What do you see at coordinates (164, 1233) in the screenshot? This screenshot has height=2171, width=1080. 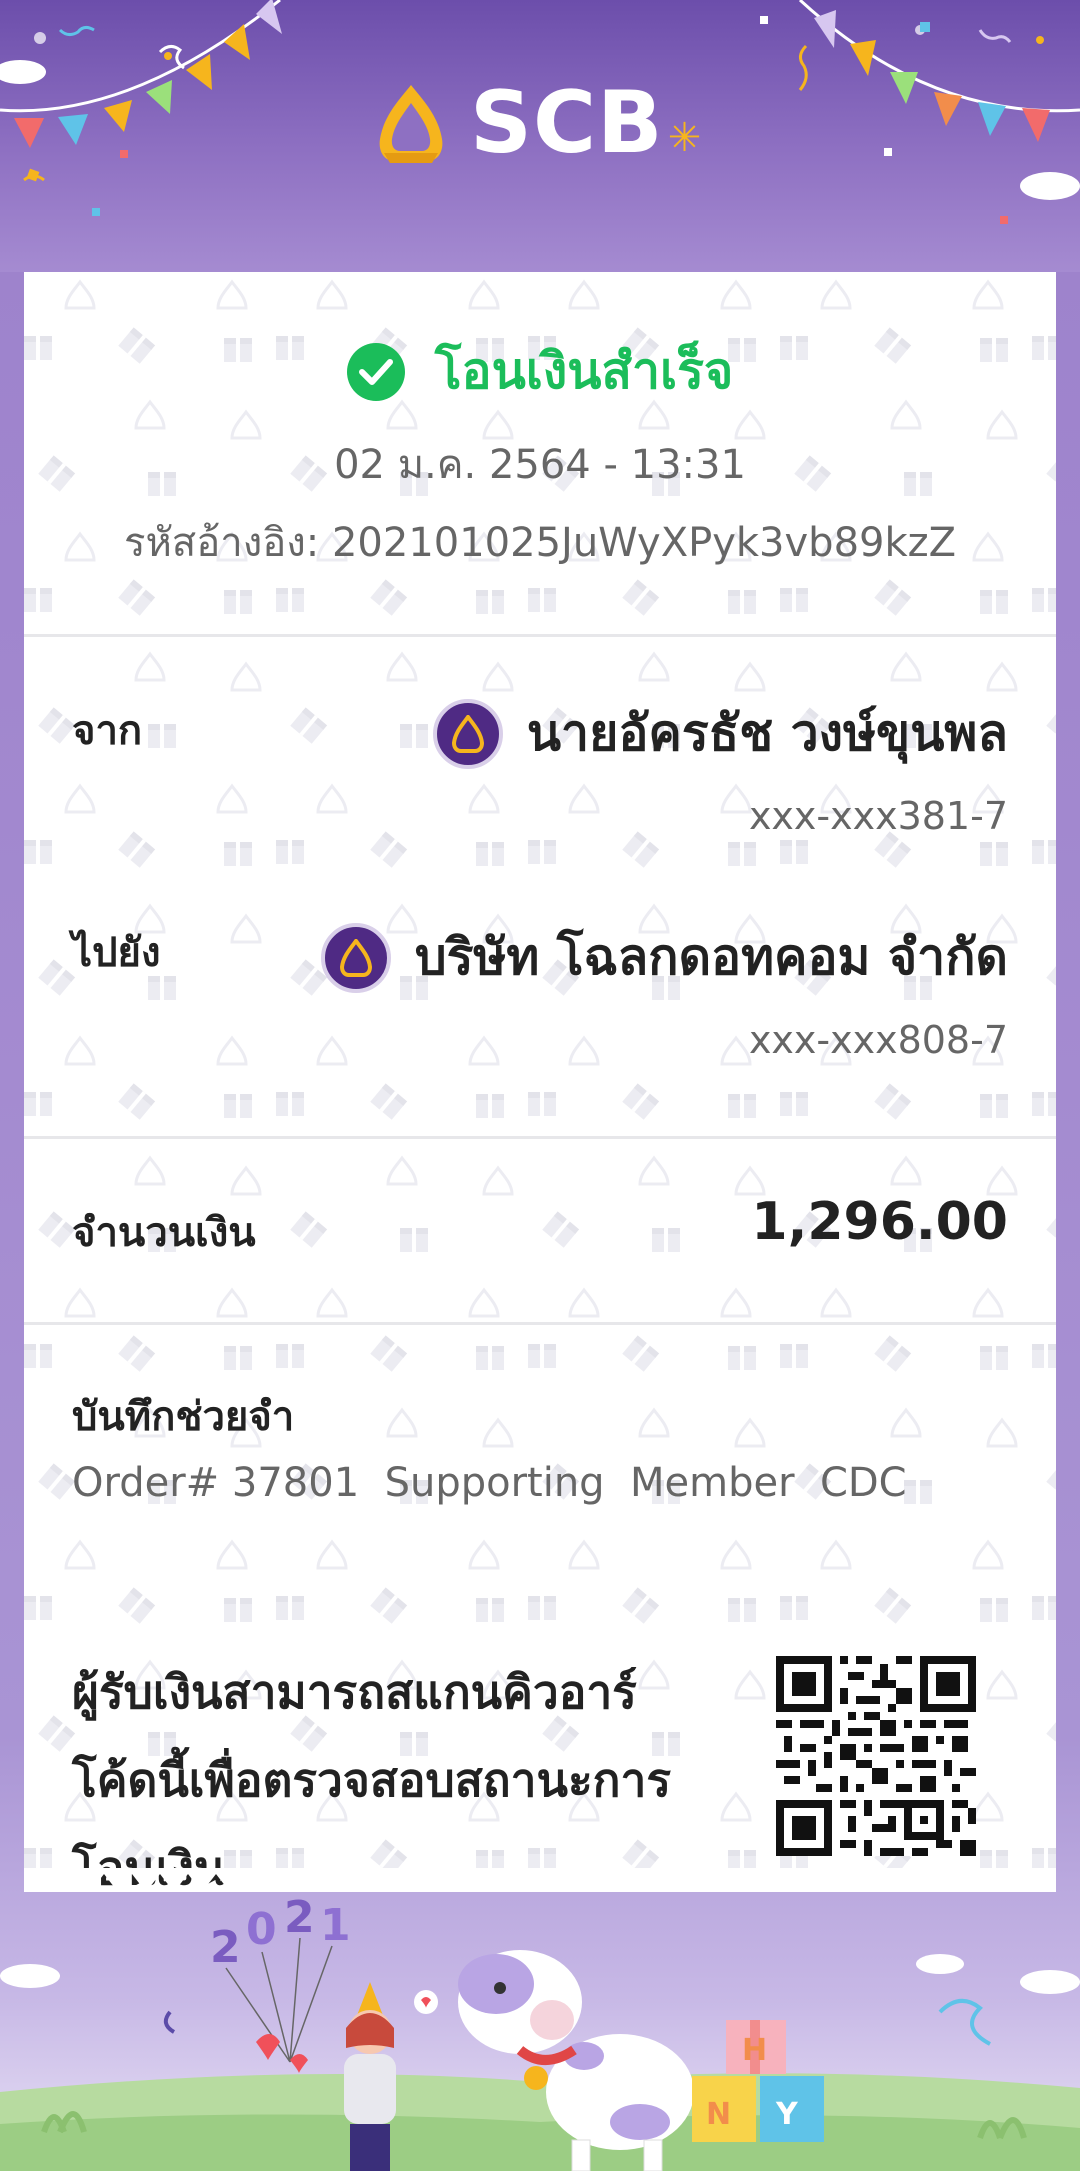 I see `amount-label: จำนวนเงิน` at bounding box center [164, 1233].